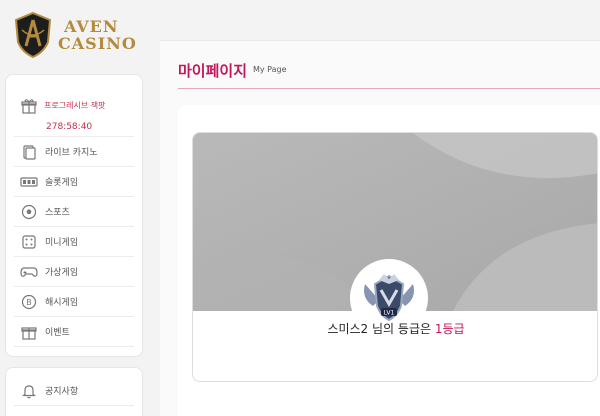 This screenshot has height=416, width=600. What do you see at coordinates (62, 243) in the screenshot?
I see `sidebar-item-label: 미니게임` at bounding box center [62, 243].